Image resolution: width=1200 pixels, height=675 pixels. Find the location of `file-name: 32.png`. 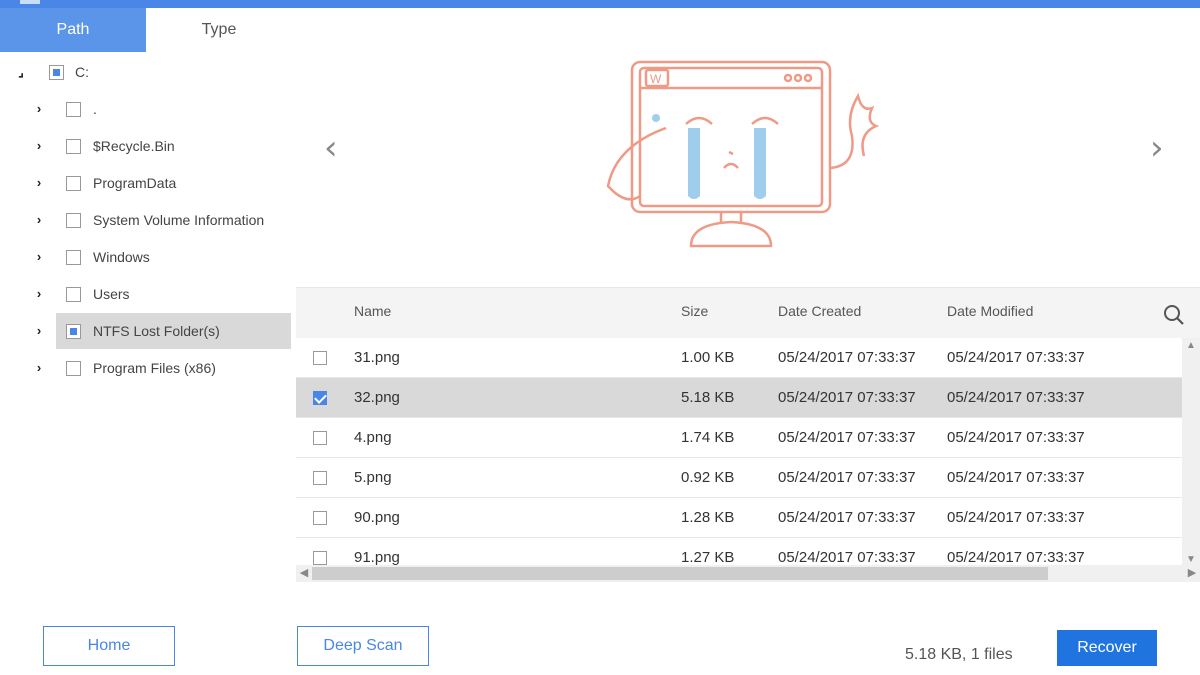

file-name: 32.png is located at coordinates (377, 397).